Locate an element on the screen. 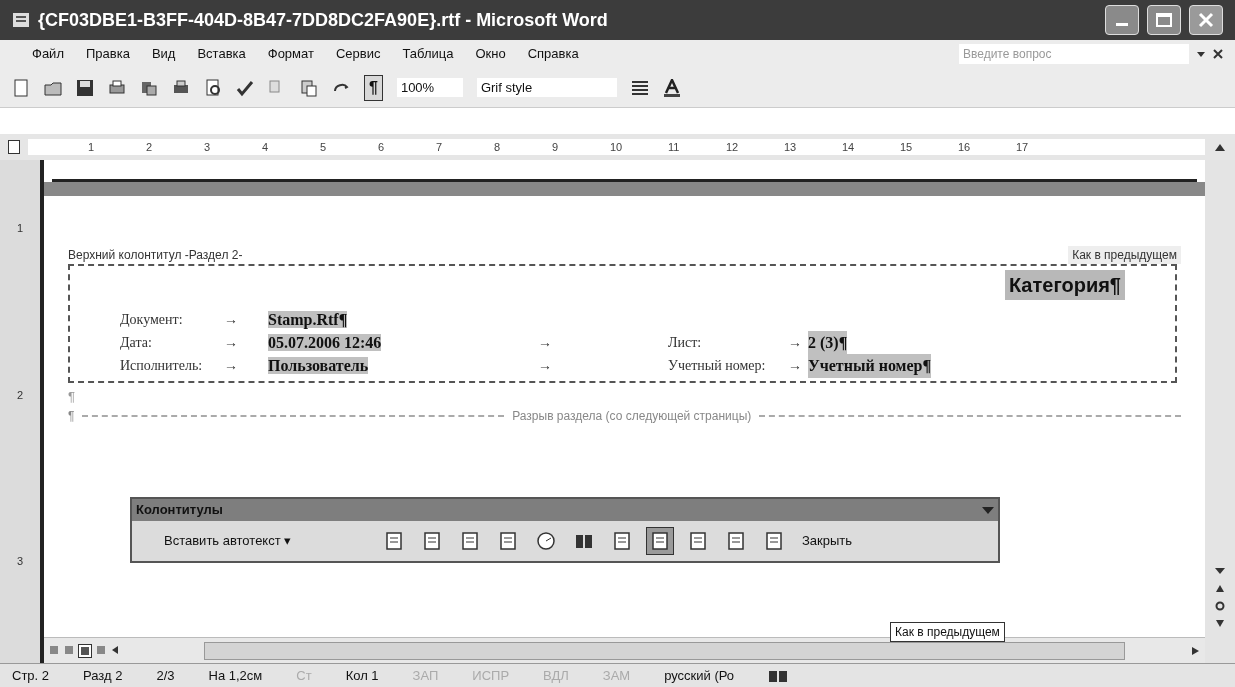  ruler-number: 9 is located at coordinates (556, 147).